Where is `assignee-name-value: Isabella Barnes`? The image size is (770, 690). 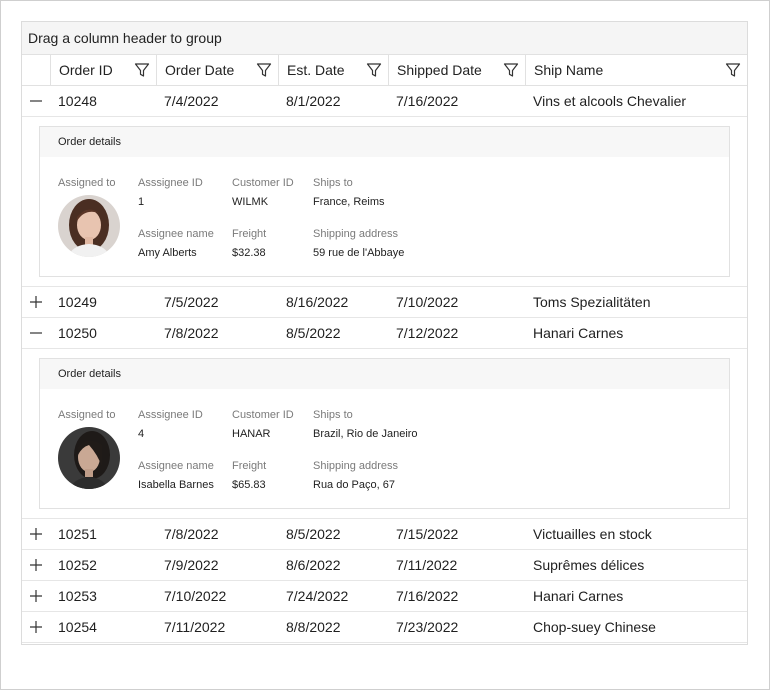 assignee-name-value: Isabella Barnes is located at coordinates (176, 485).